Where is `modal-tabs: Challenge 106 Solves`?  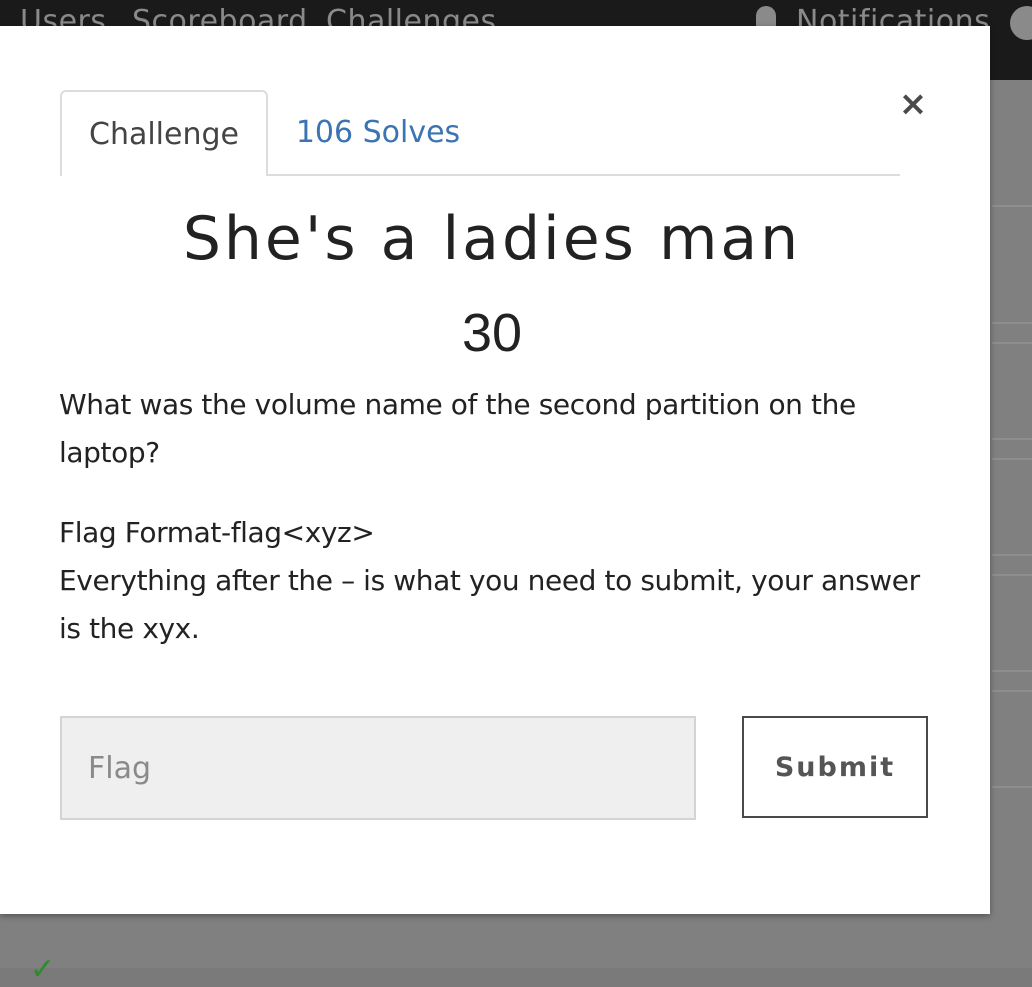
modal-tabs: Challenge 106 Solves is located at coordinates (480, 133).